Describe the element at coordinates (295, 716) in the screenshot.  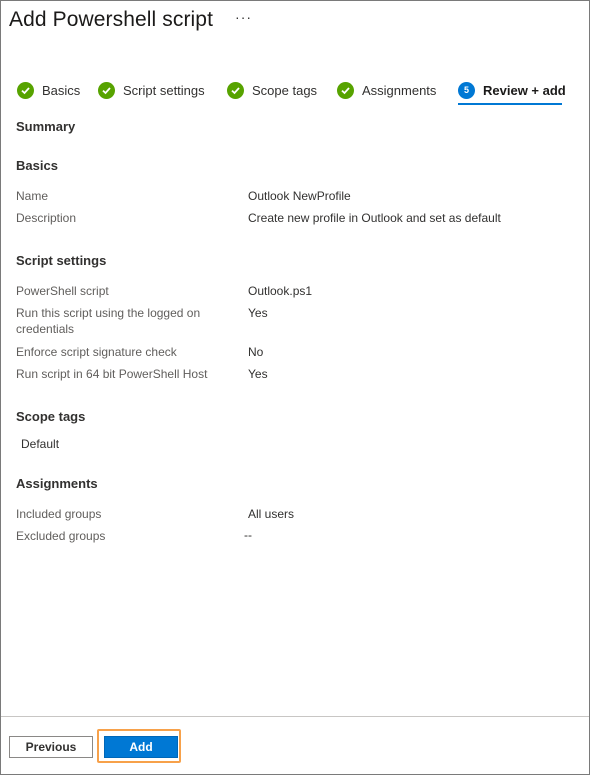
I see `footer-divider` at that location.